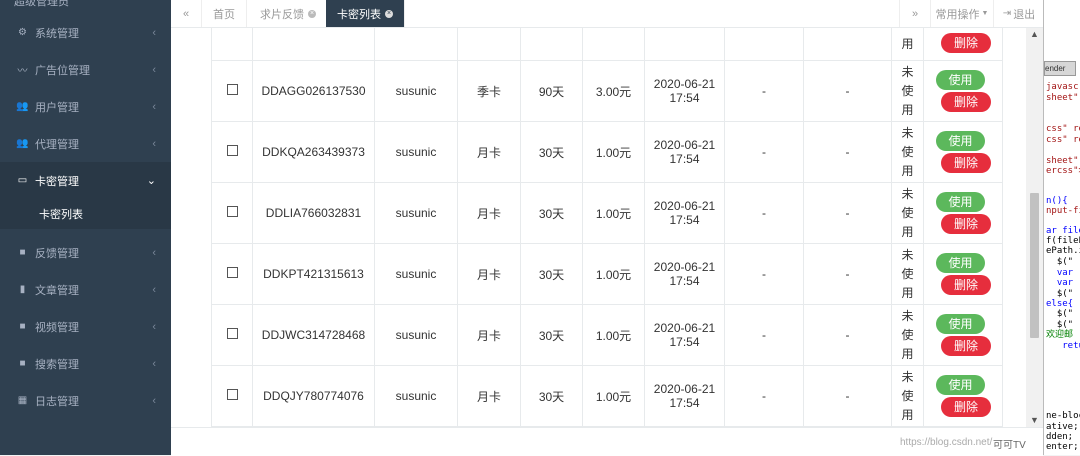  I want to click on sidebar-item: ■ 反馈管理 ‹, so click(85, 252).